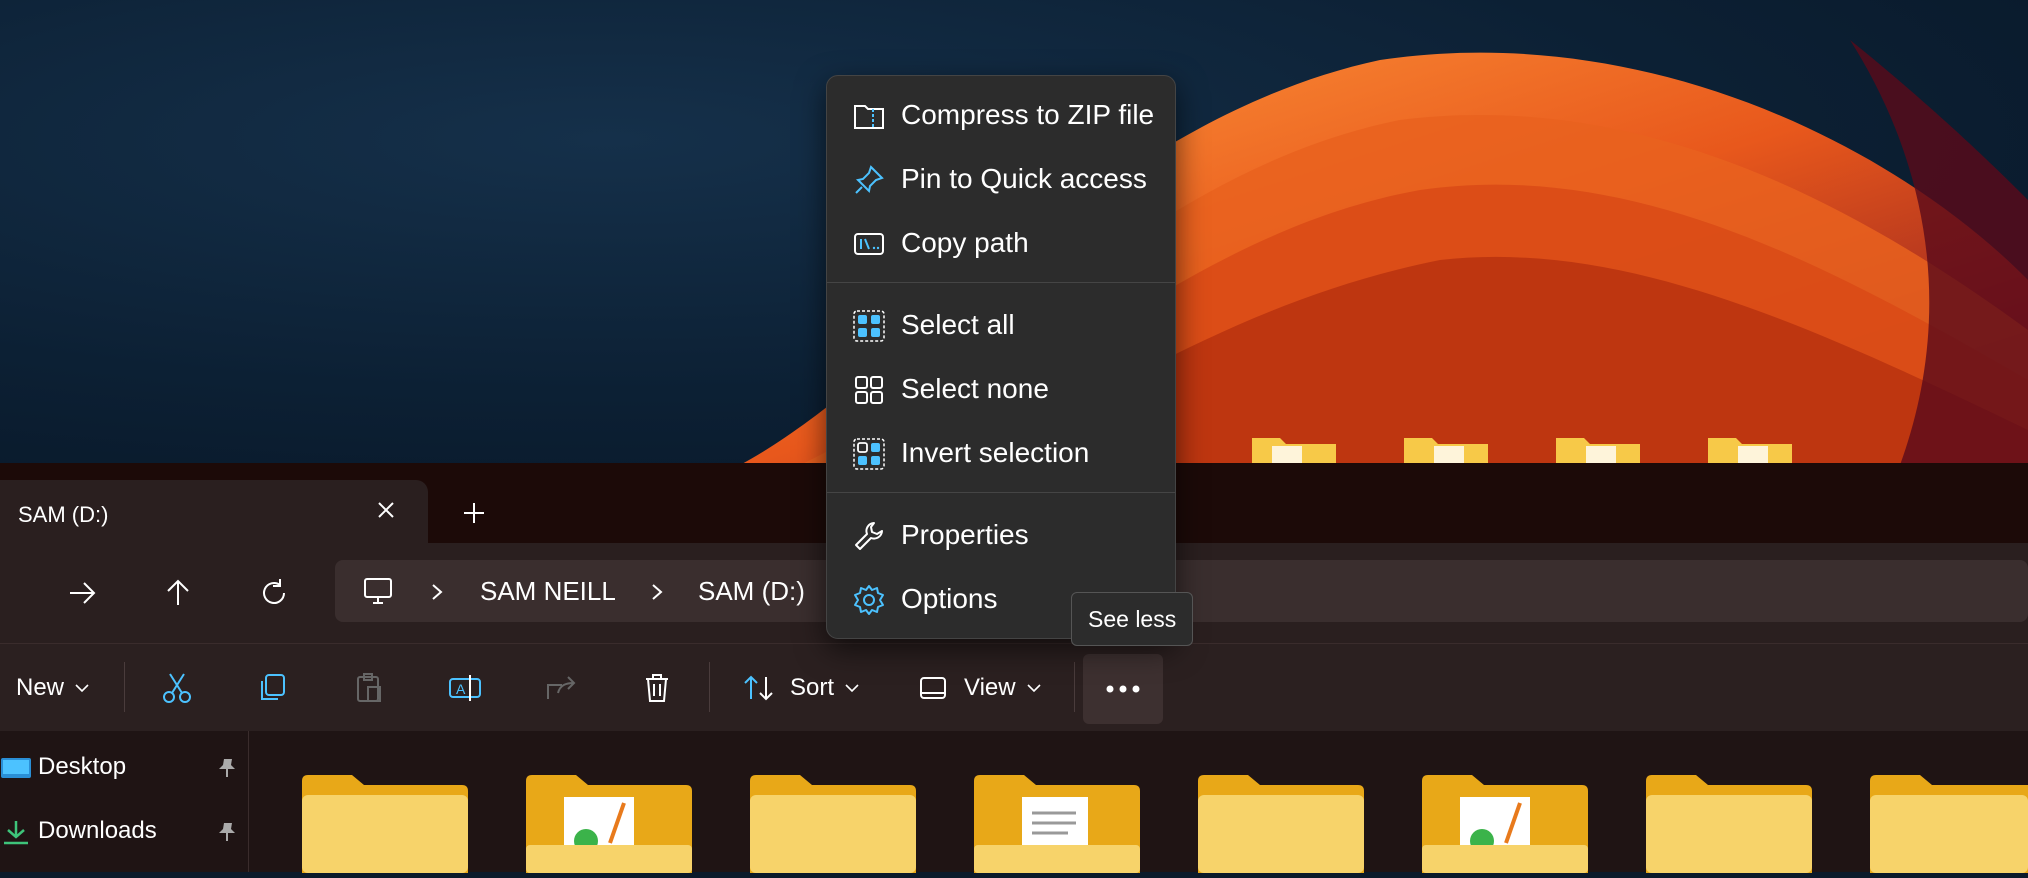 Image resolution: width=2028 pixels, height=878 pixels. What do you see at coordinates (965, 242) in the screenshot?
I see `menu-item-label: Copy path` at bounding box center [965, 242].